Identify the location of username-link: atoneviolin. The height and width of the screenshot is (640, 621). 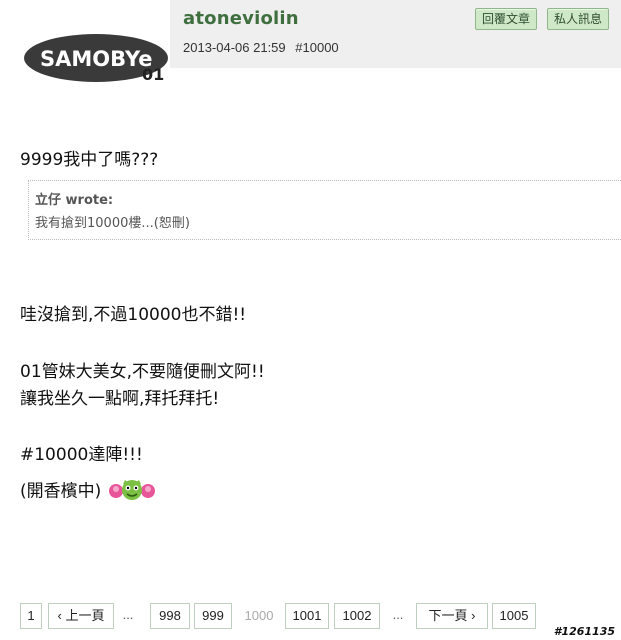
(241, 18).